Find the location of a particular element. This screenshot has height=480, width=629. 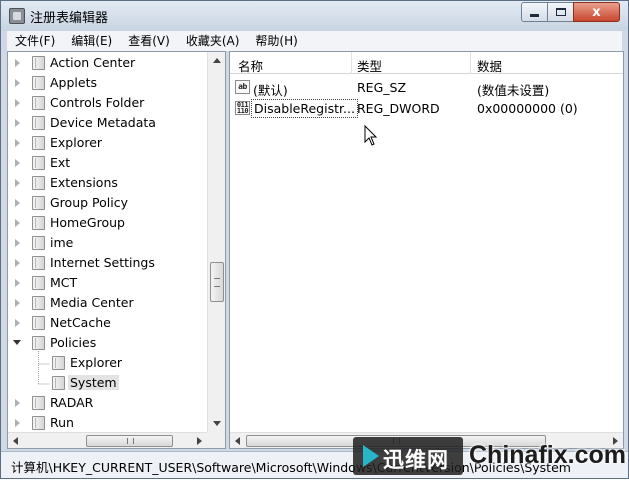

tree-item-label: System is located at coordinates (93, 382).